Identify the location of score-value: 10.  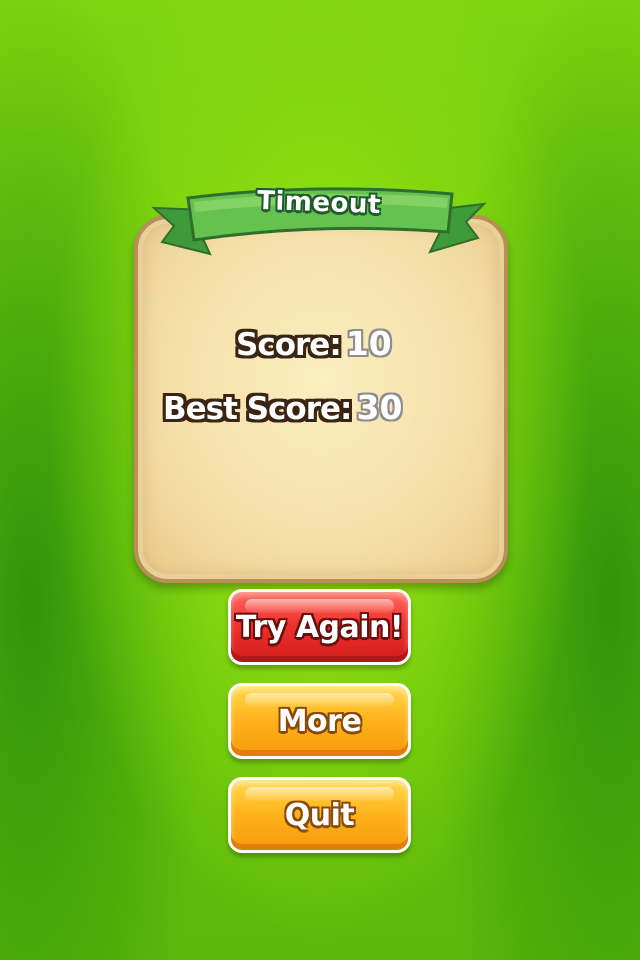
(368, 343).